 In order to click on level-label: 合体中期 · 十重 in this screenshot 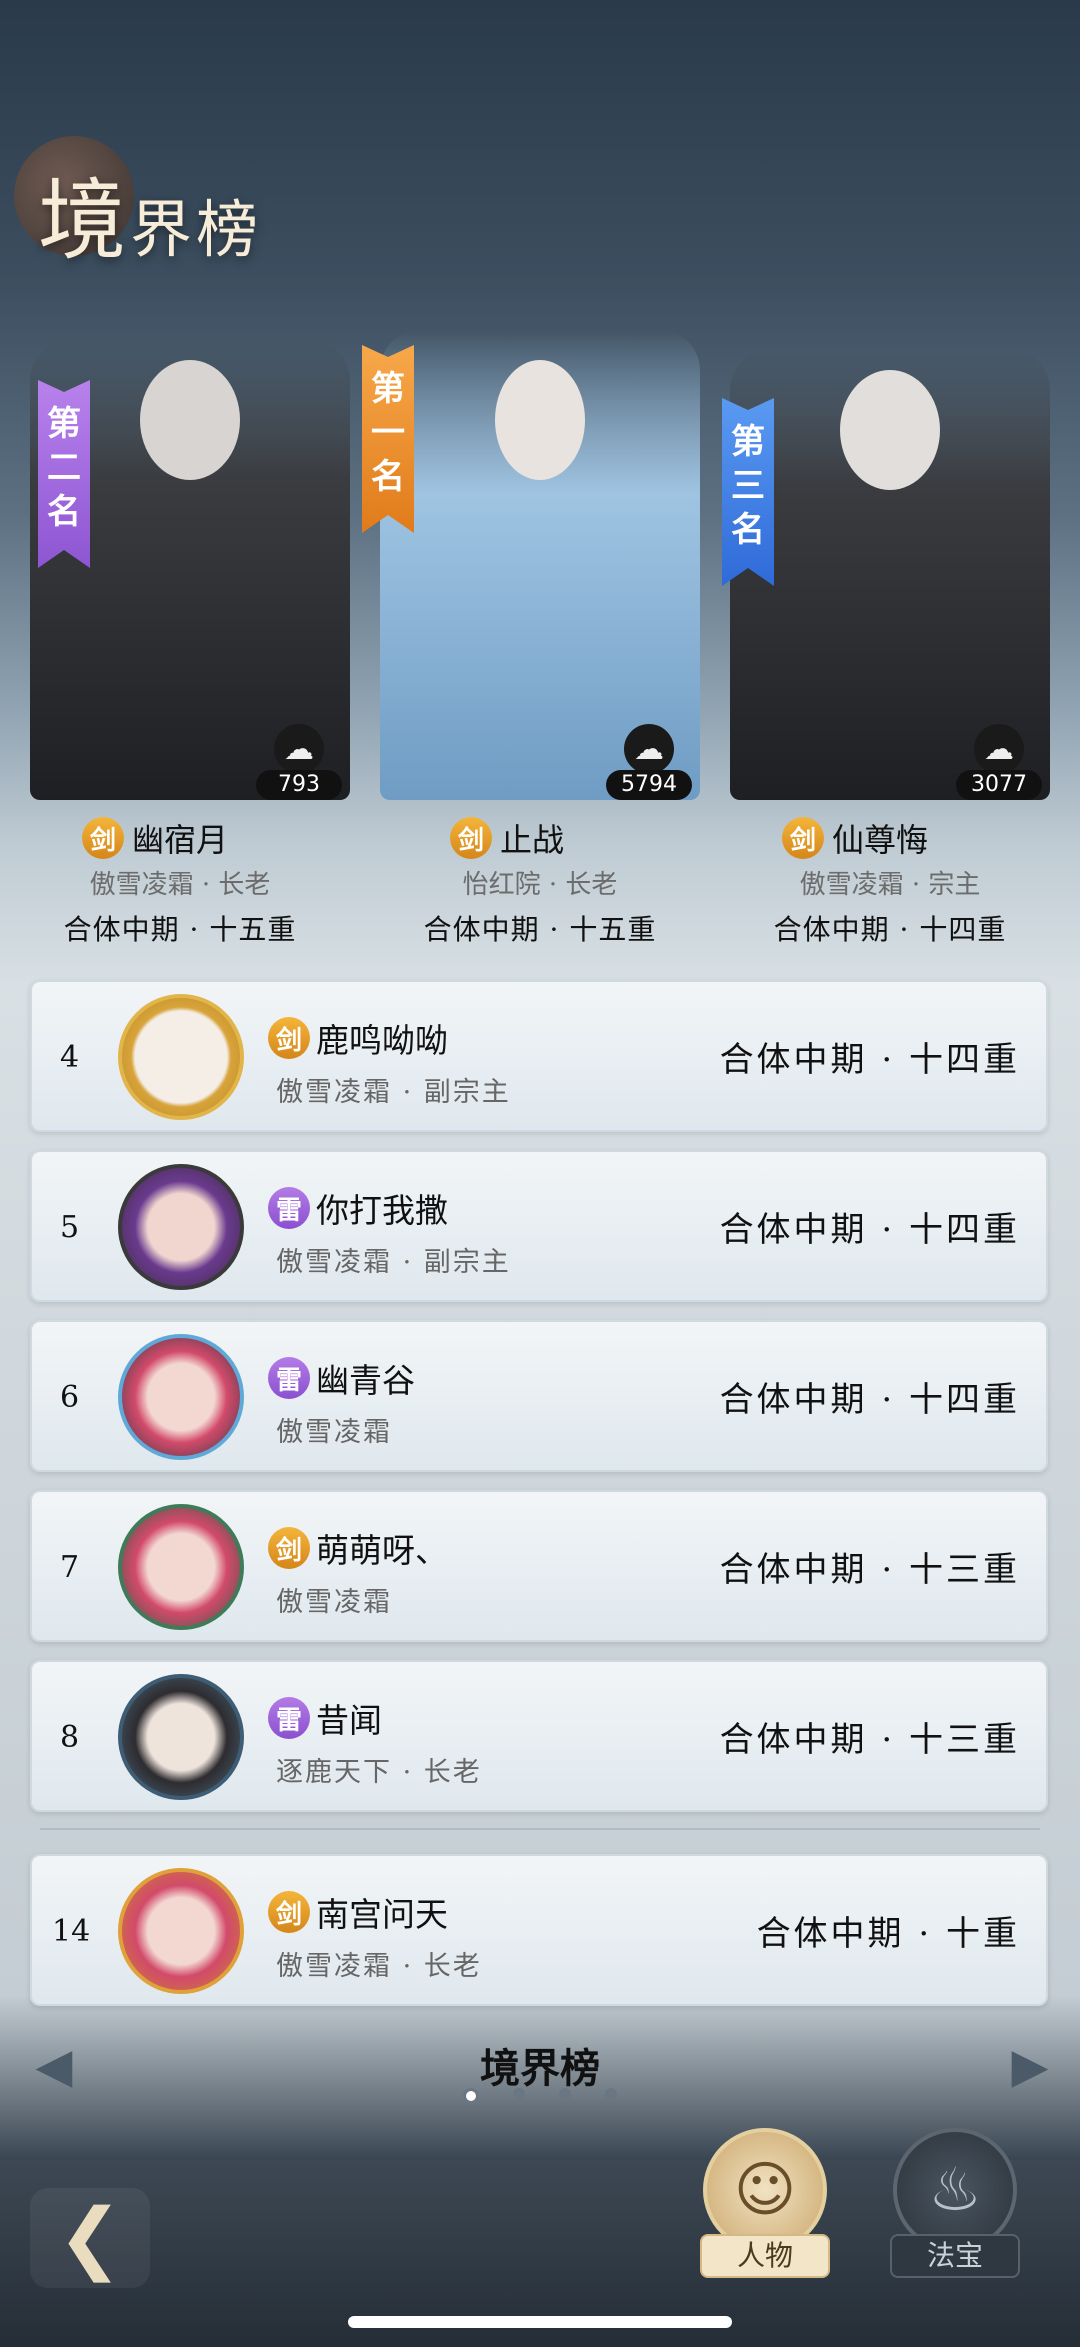, I will do `click(888, 1934)`.